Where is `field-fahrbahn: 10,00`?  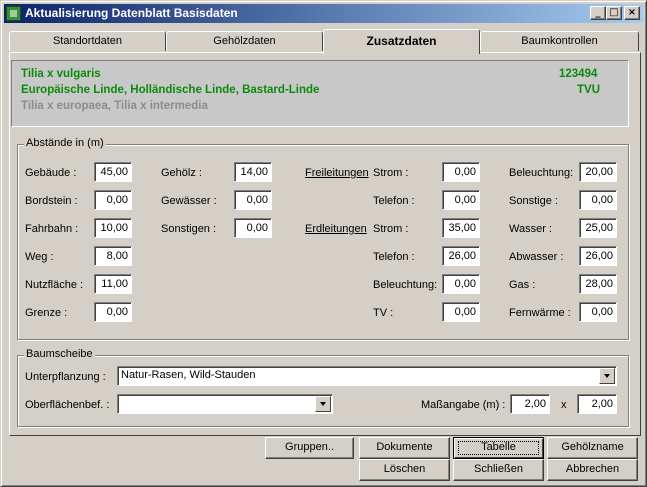
field-fahrbahn: 10,00 is located at coordinates (113, 228).